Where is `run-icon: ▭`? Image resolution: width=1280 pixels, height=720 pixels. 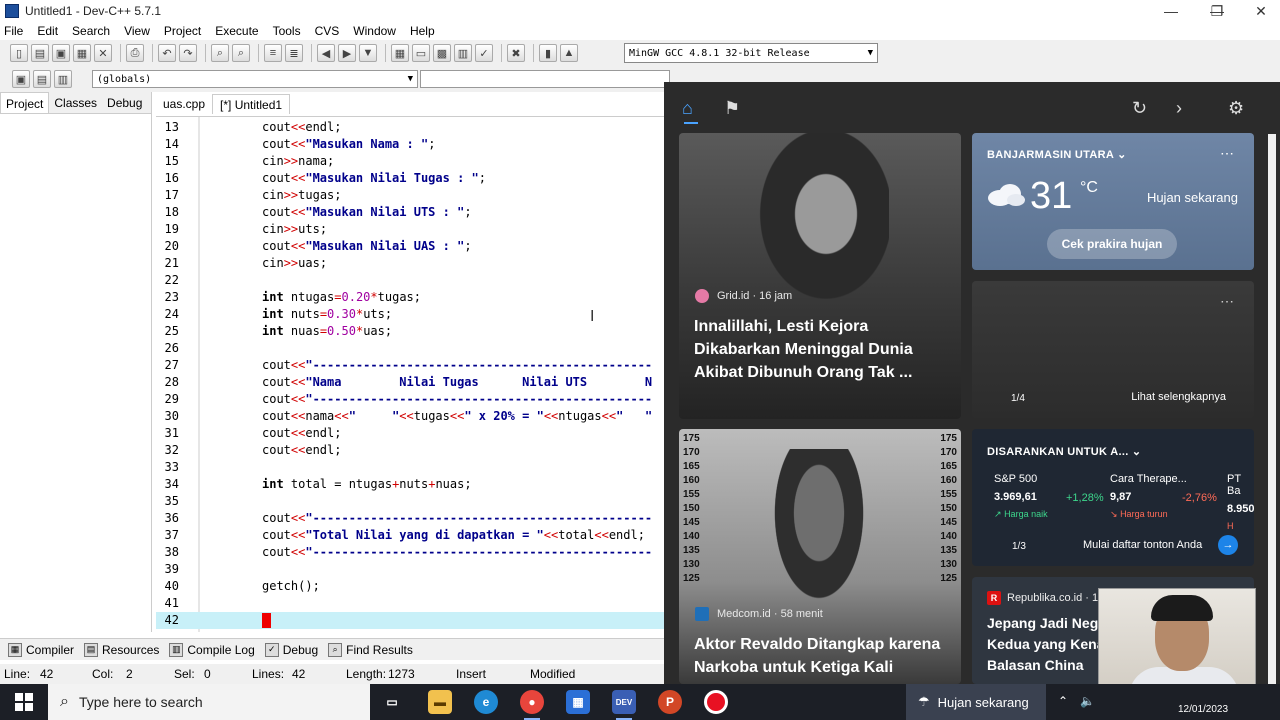
run-icon: ▭ is located at coordinates (421, 53).